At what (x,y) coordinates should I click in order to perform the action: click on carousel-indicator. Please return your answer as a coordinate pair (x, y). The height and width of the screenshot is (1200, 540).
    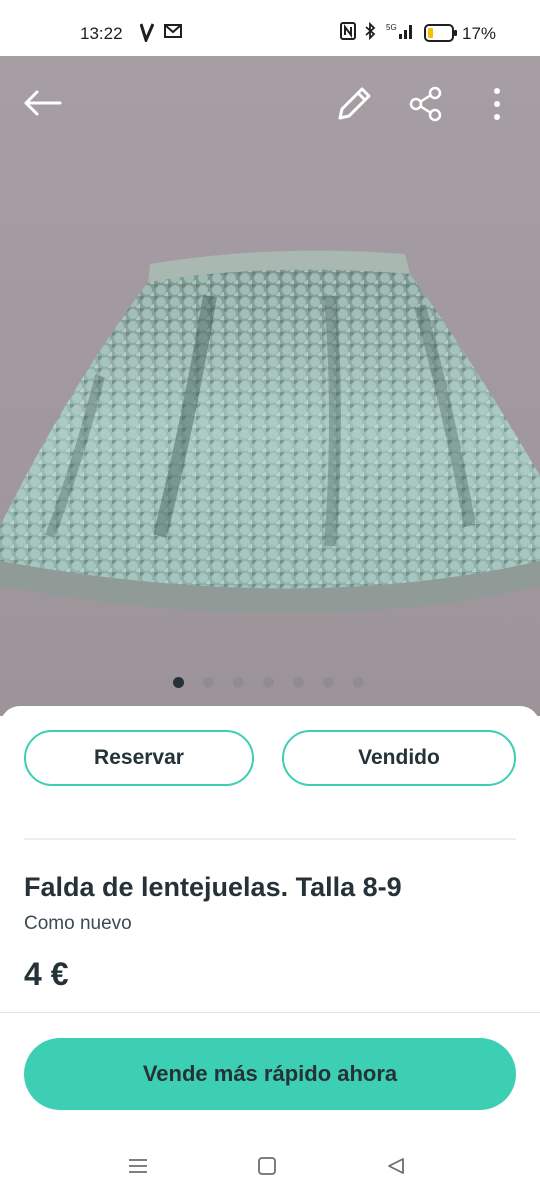
    Looking at the image, I should click on (270, 681).